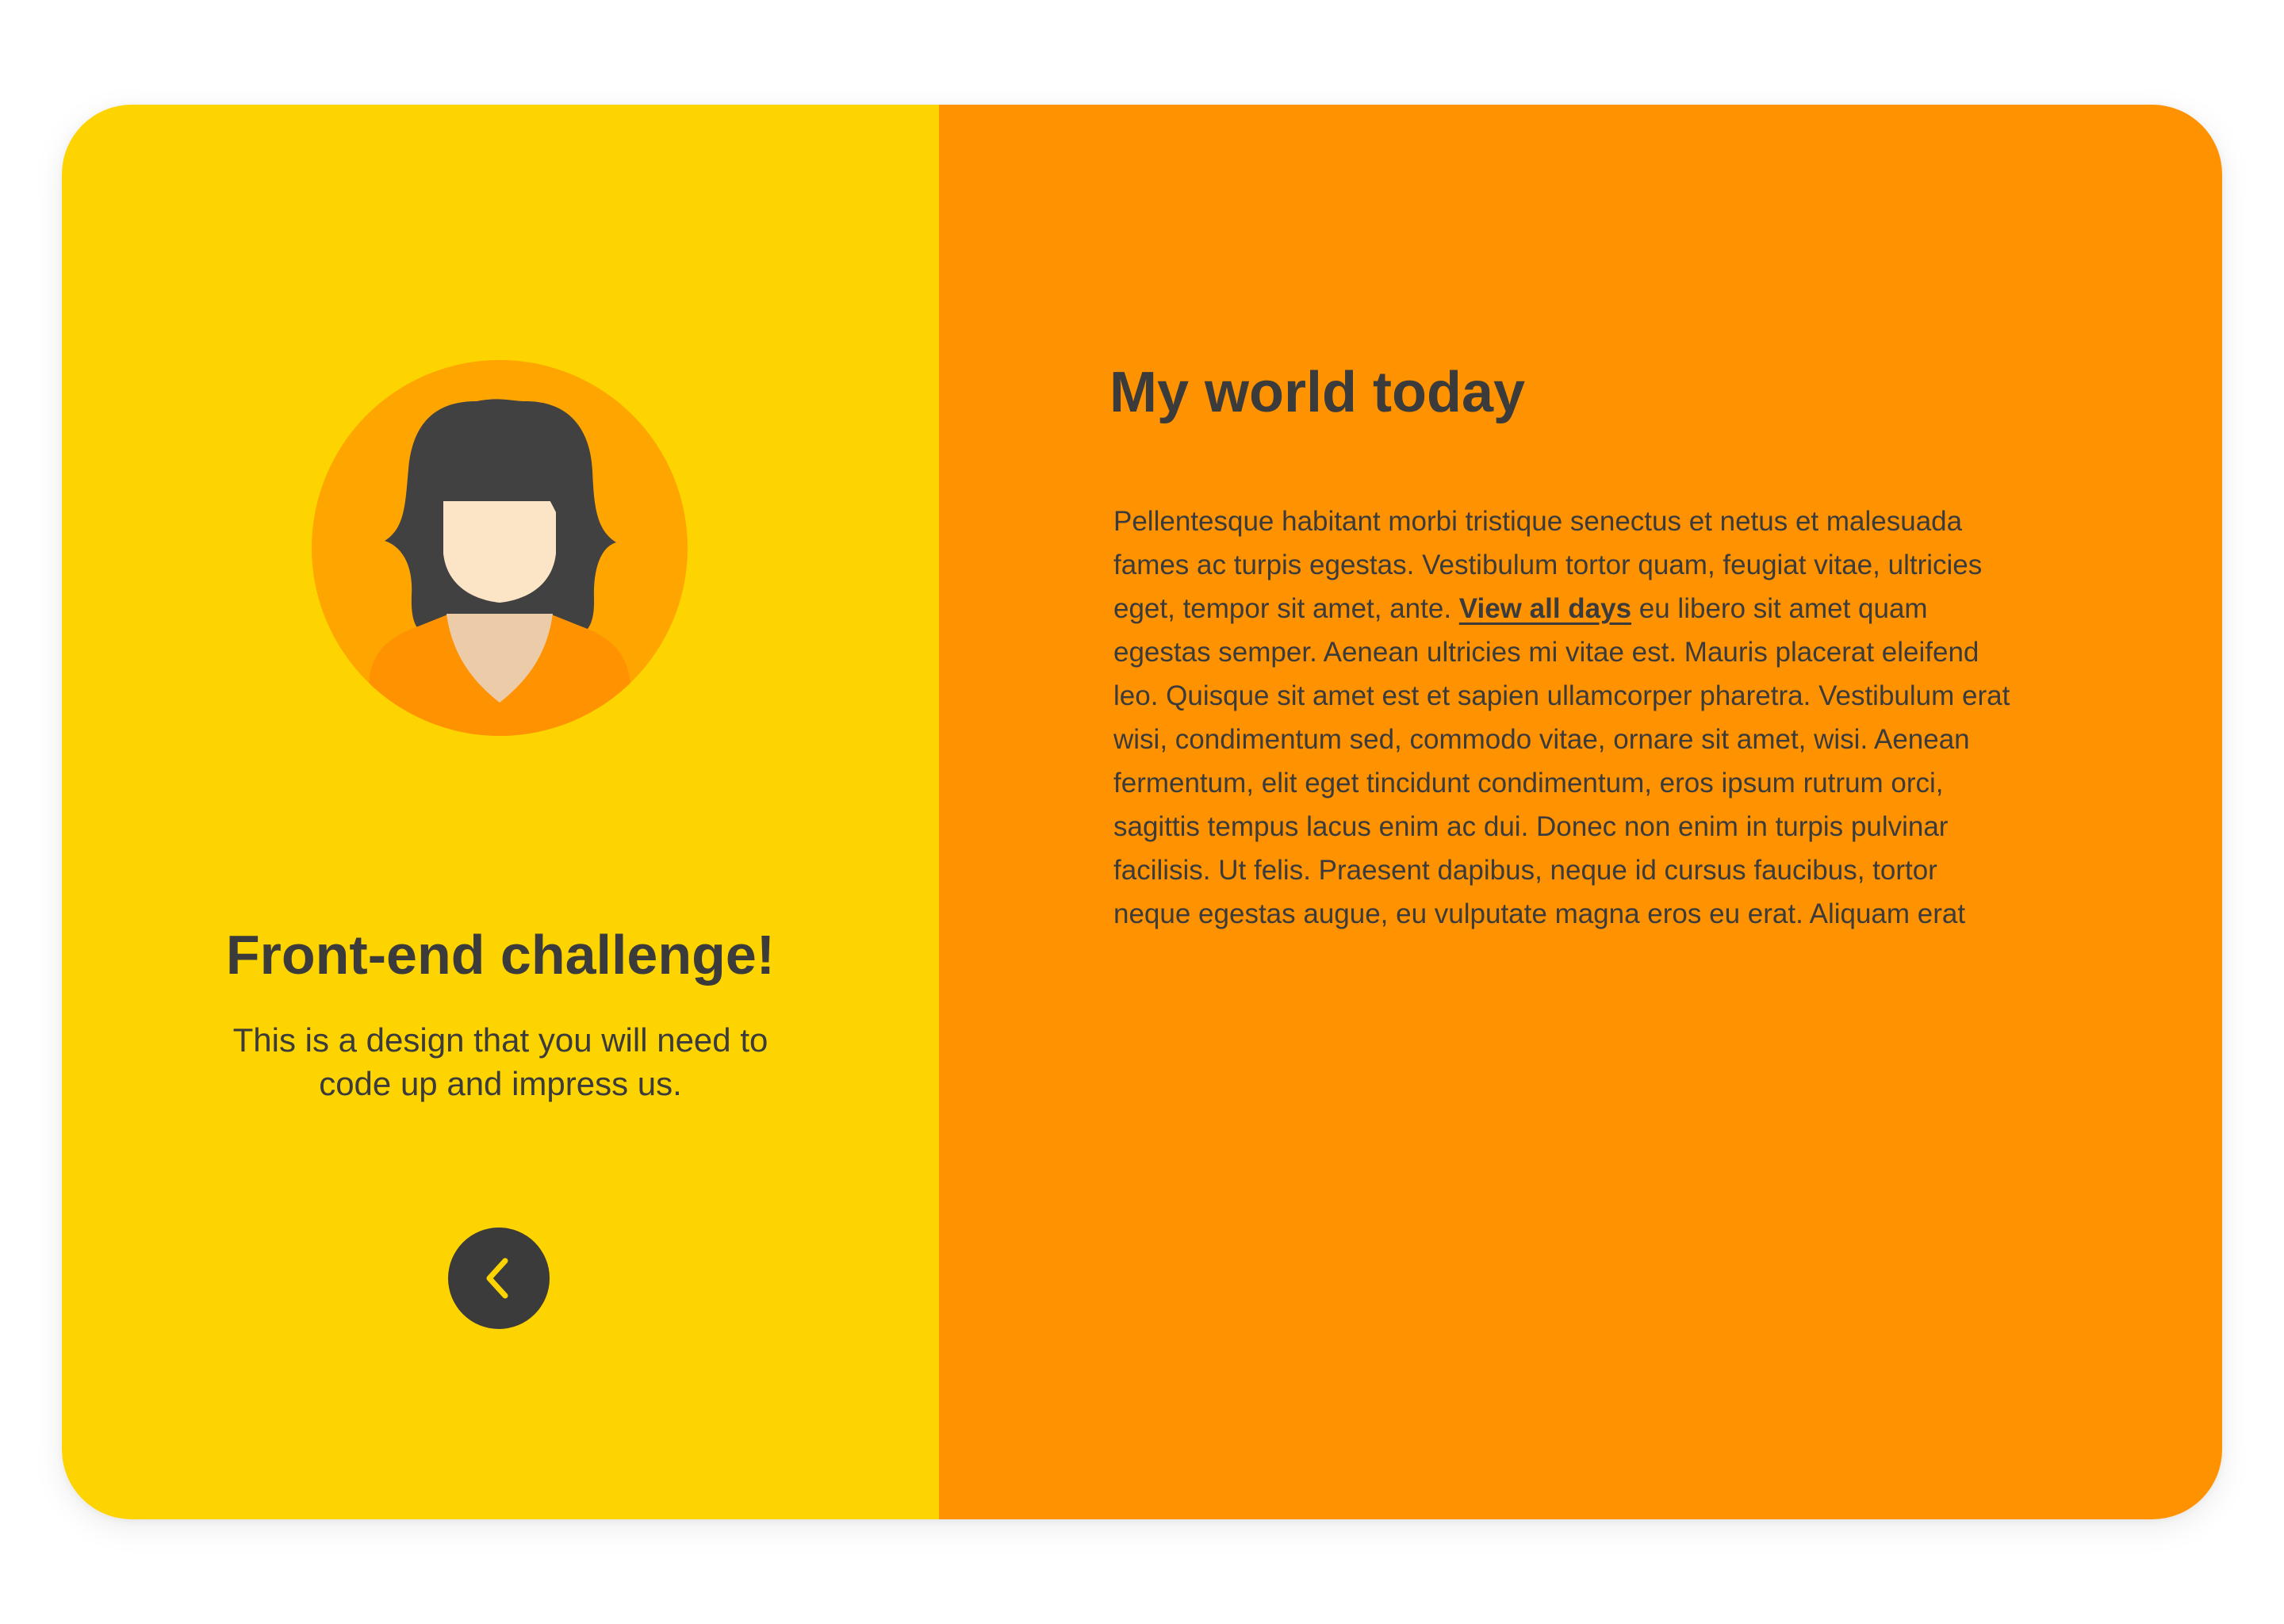  What do you see at coordinates (1317, 392) in the screenshot?
I see `section-title: My world today` at bounding box center [1317, 392].